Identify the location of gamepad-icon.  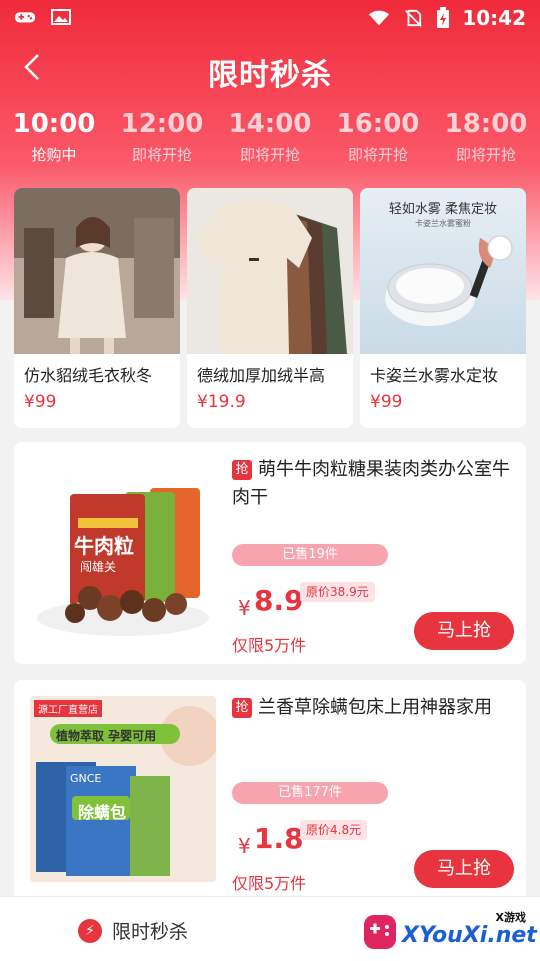
(25, 17).